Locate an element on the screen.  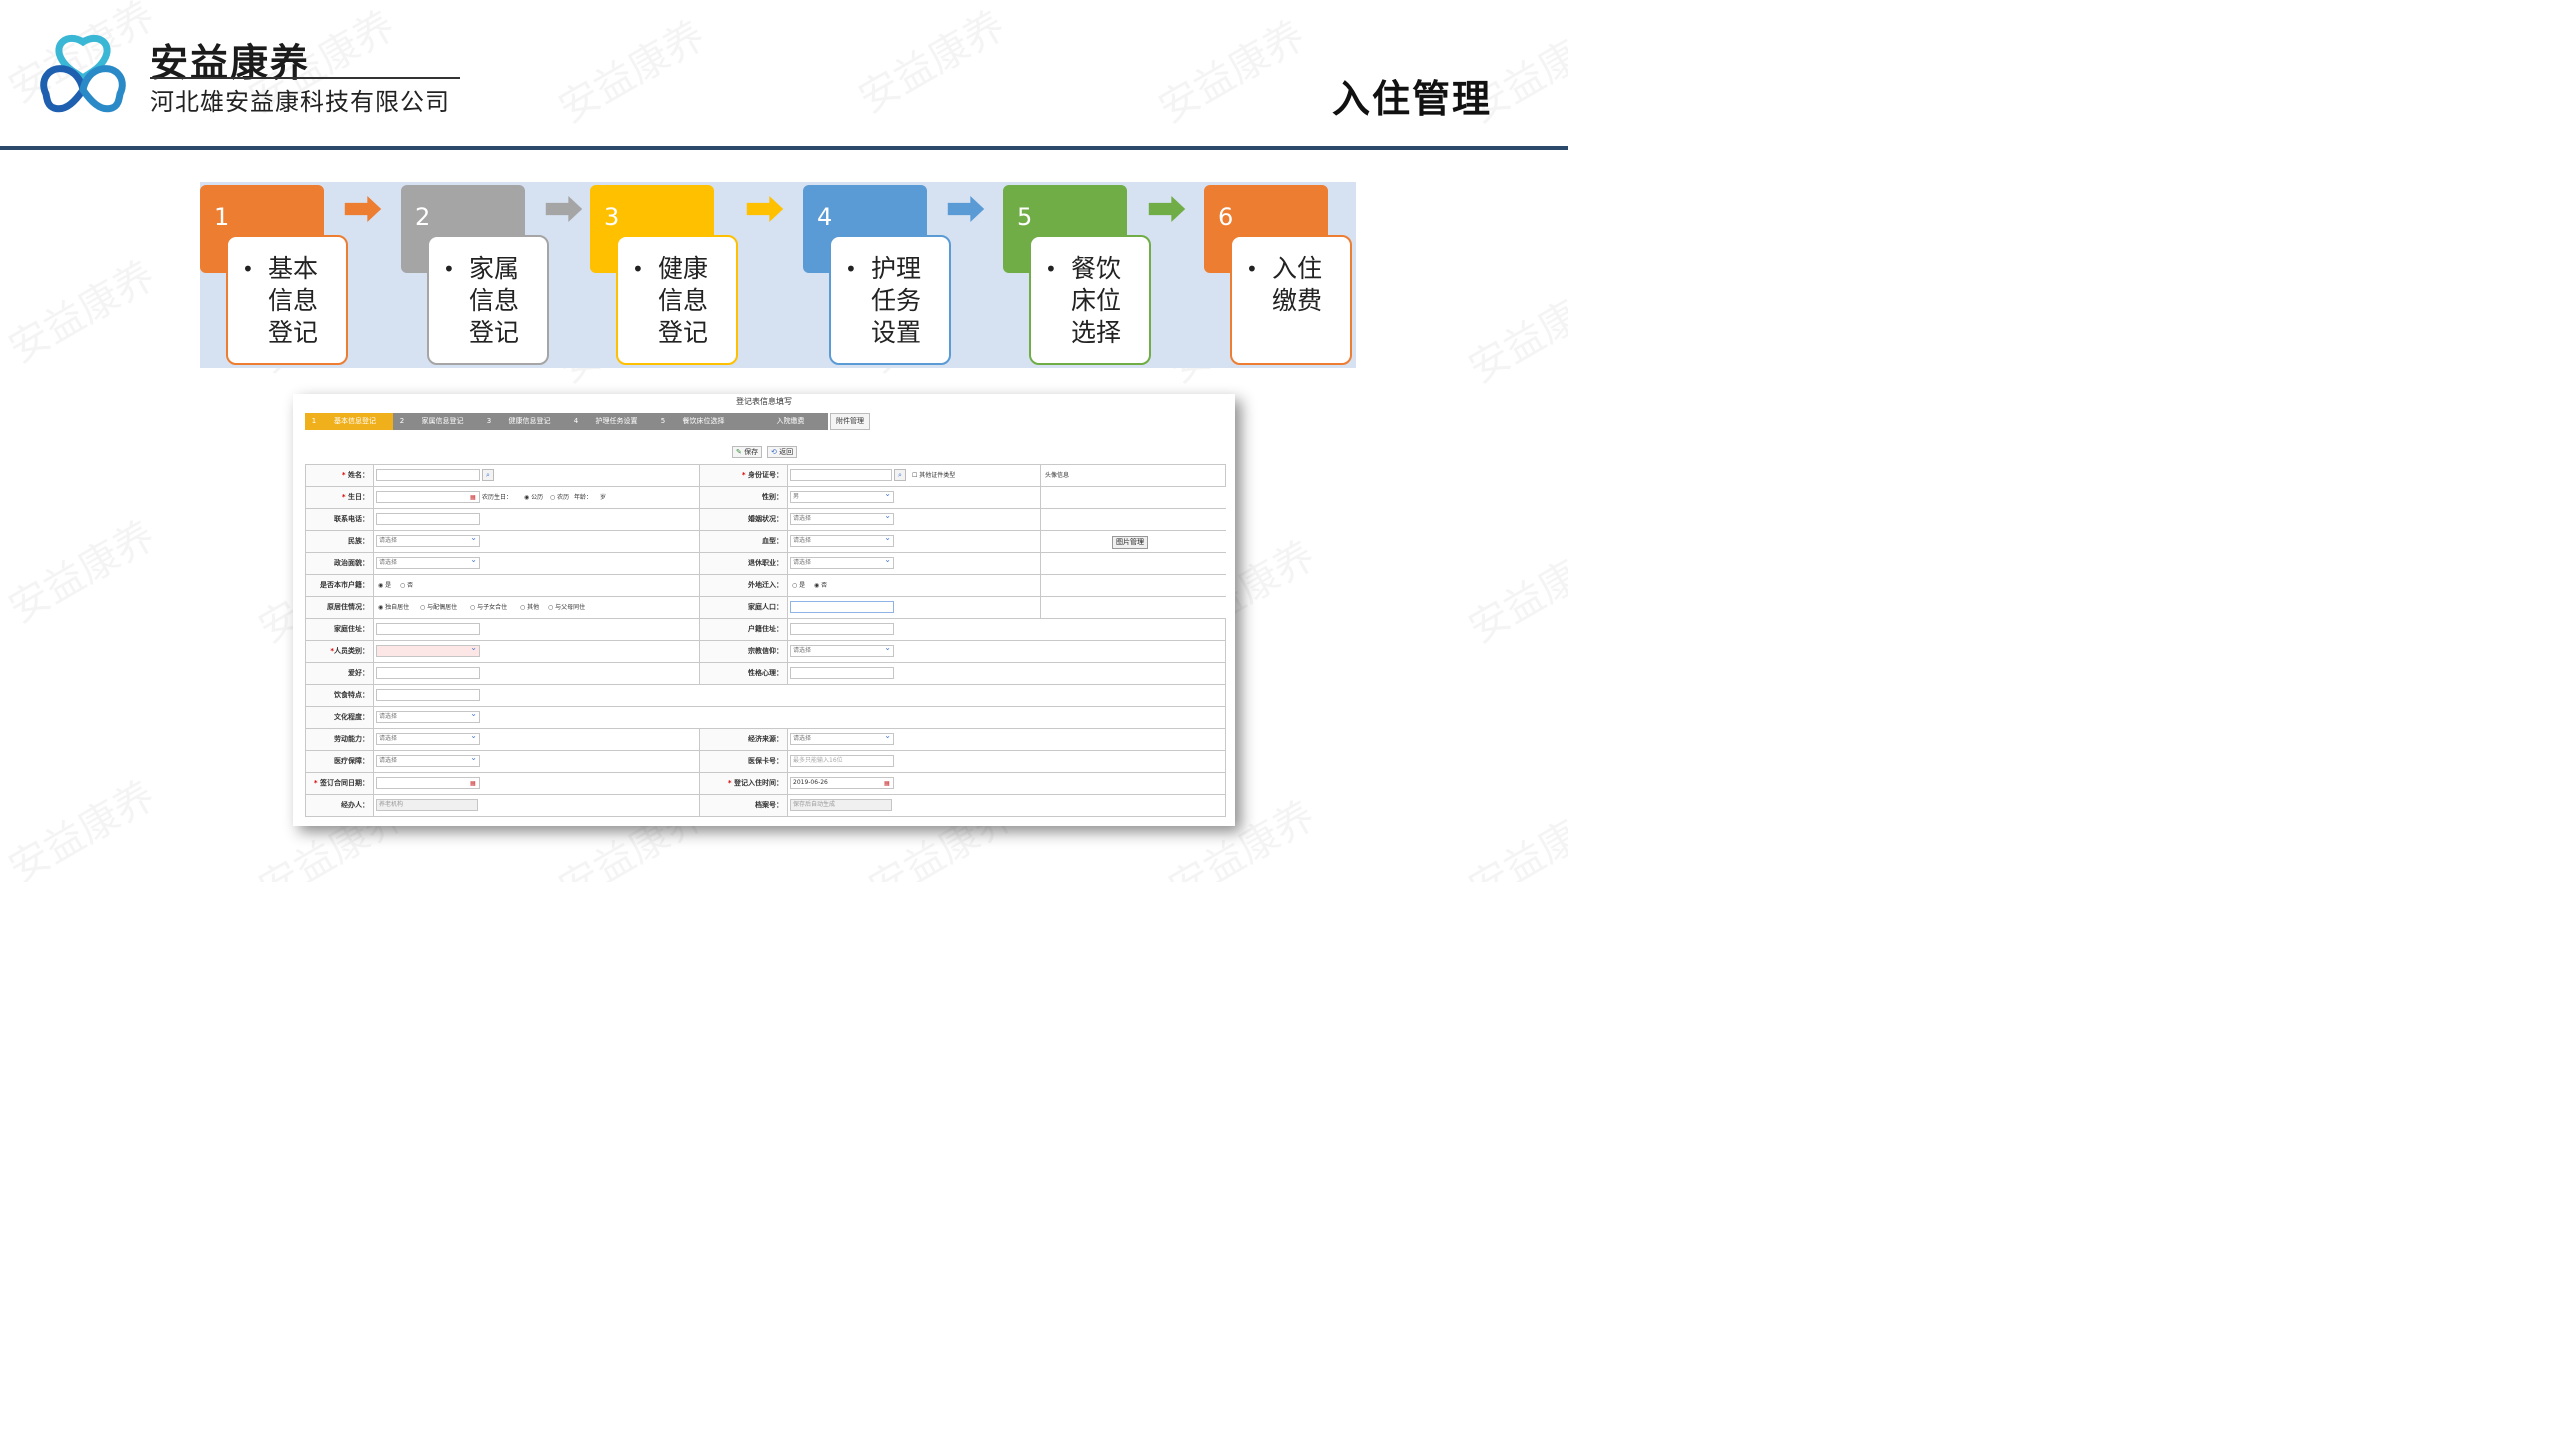
family-count-input is located at coordinates (842, 607).